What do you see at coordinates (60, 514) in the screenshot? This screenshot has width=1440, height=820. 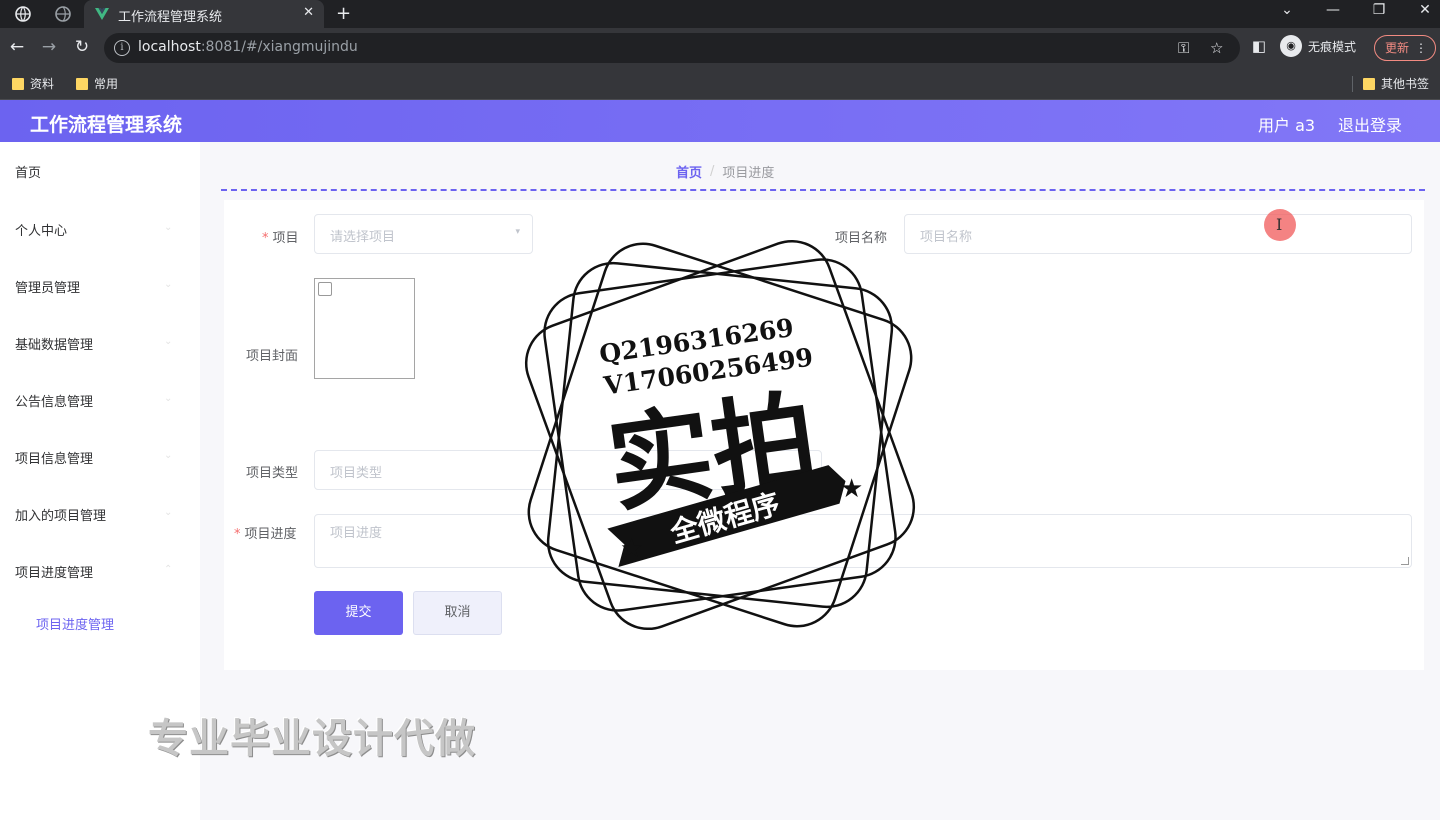 I see `sidebar-item-joined-projects: 加入的项目管理` at bounding box center [60, 514].